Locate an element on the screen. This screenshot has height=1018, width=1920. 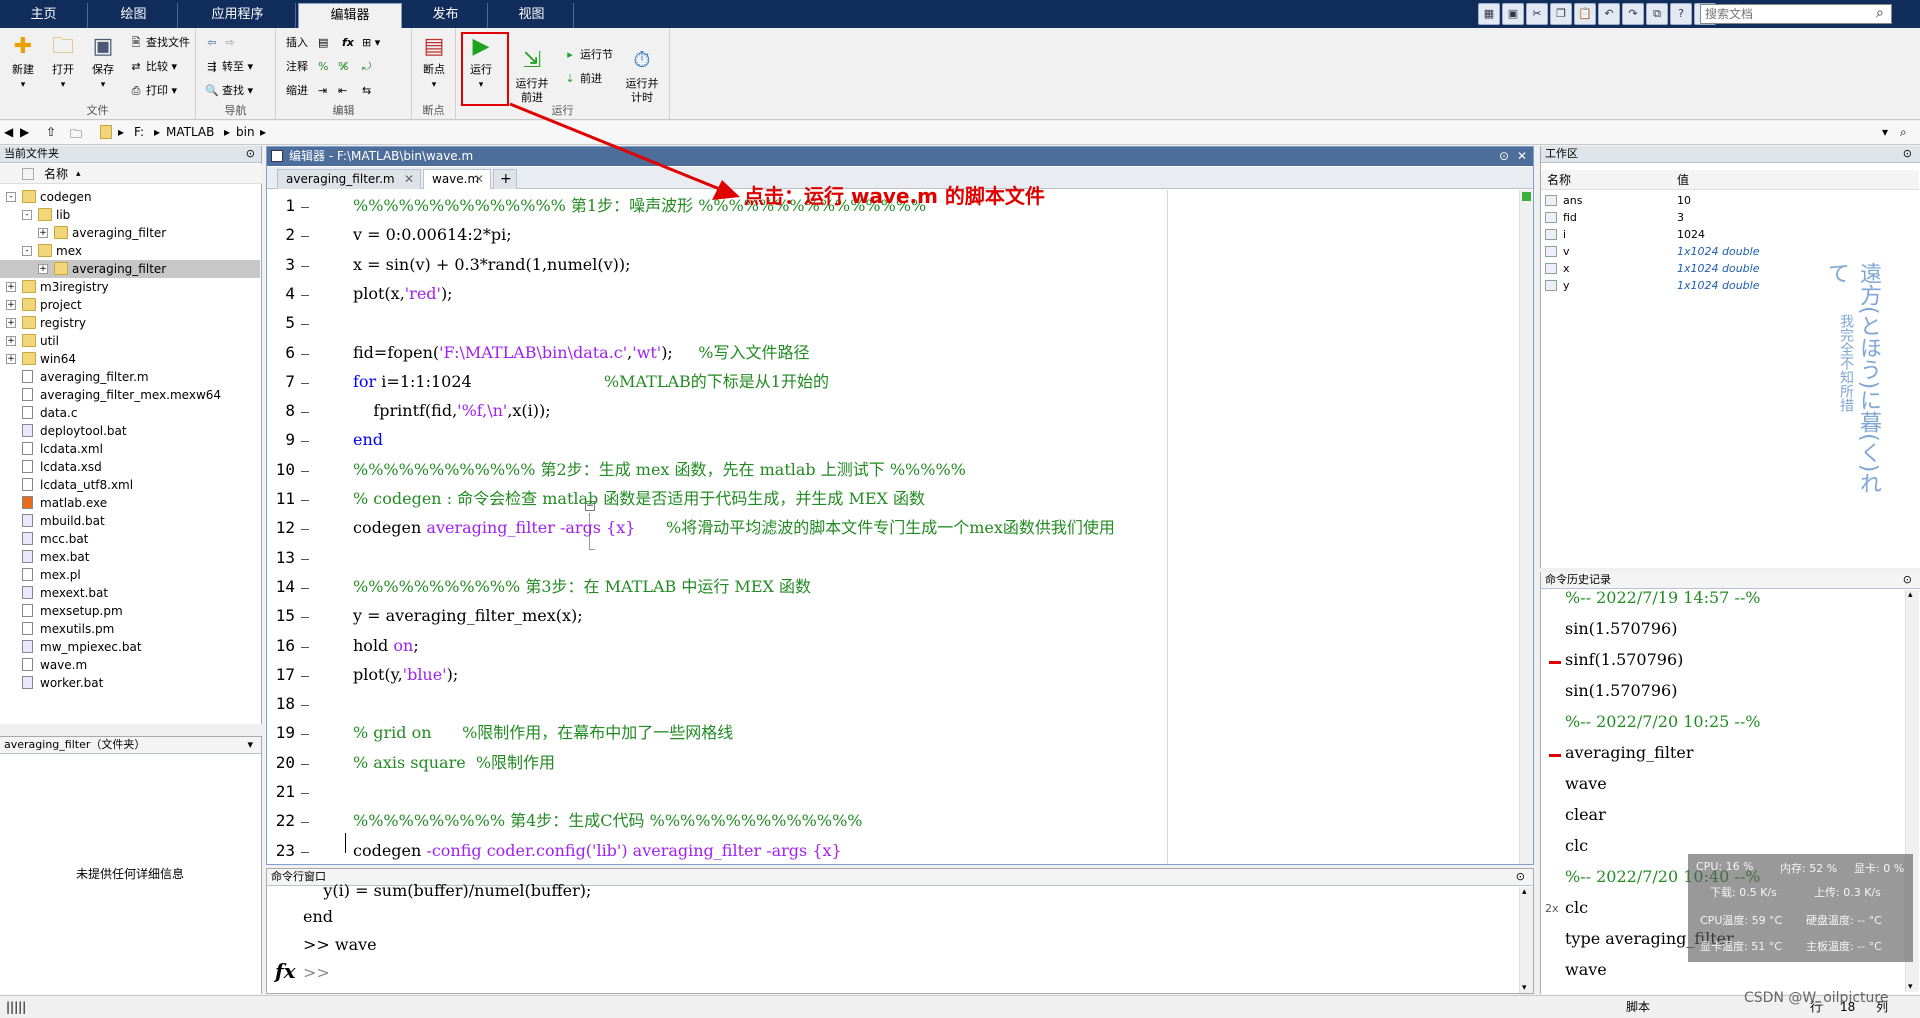
indent-button: 缩进 is located at coordinates (297, 91).